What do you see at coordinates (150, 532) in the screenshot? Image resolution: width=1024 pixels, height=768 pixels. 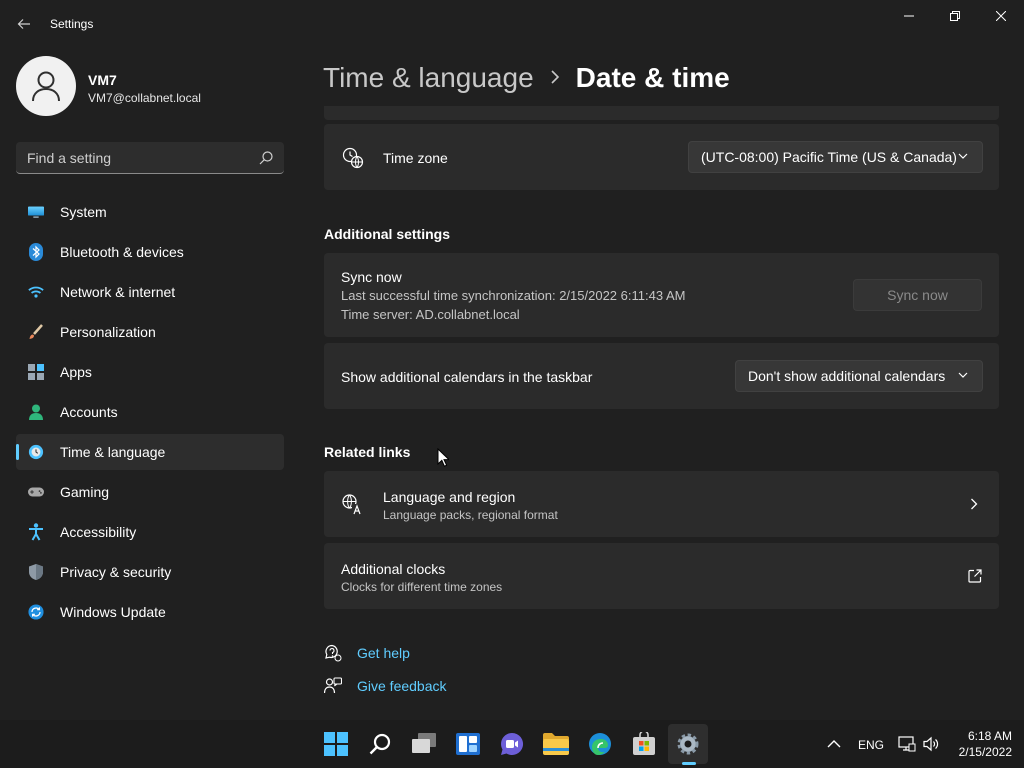 I see `sidebar-item-accessibility: Accessibility` at bounding box center [150, 532].